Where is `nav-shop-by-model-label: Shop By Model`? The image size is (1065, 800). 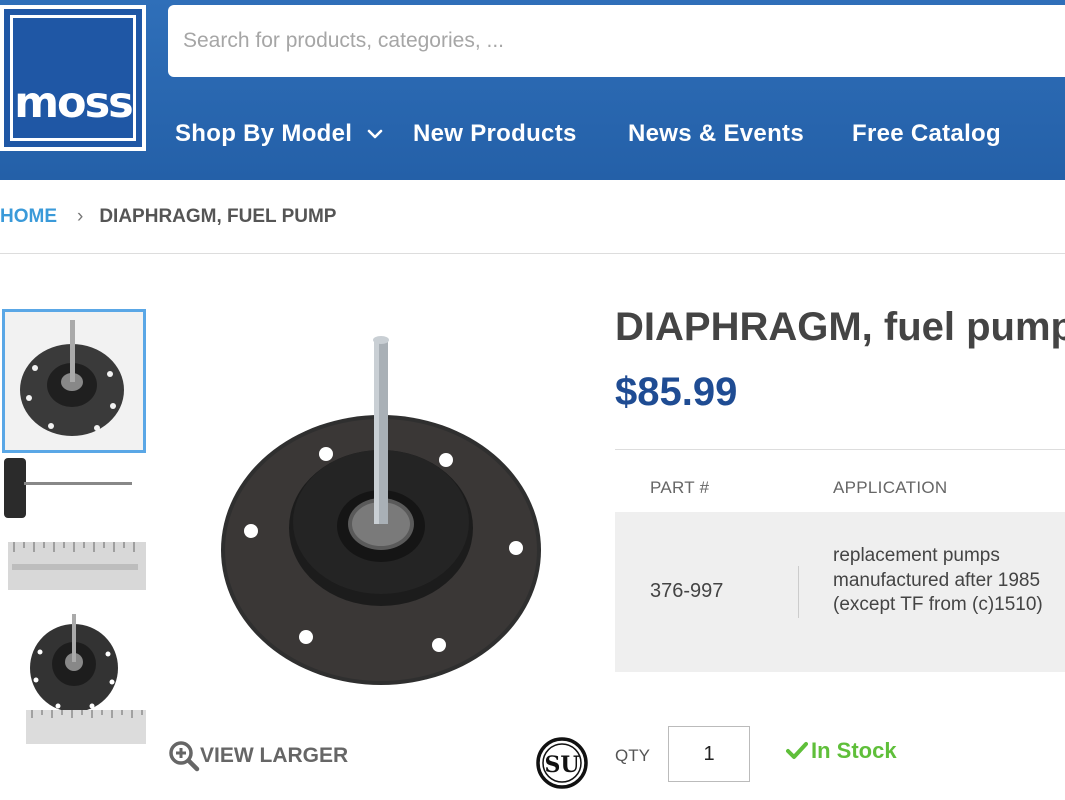
nav-shop-by-model-label: Shop By Model is located at coordinates (264, 133).